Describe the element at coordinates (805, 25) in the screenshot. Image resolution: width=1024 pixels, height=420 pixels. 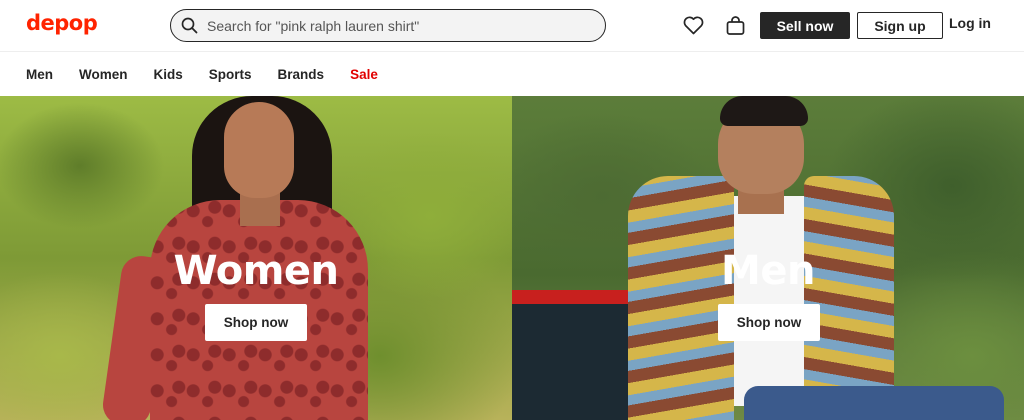
I see `sell-now-button: Sell now` at that location.